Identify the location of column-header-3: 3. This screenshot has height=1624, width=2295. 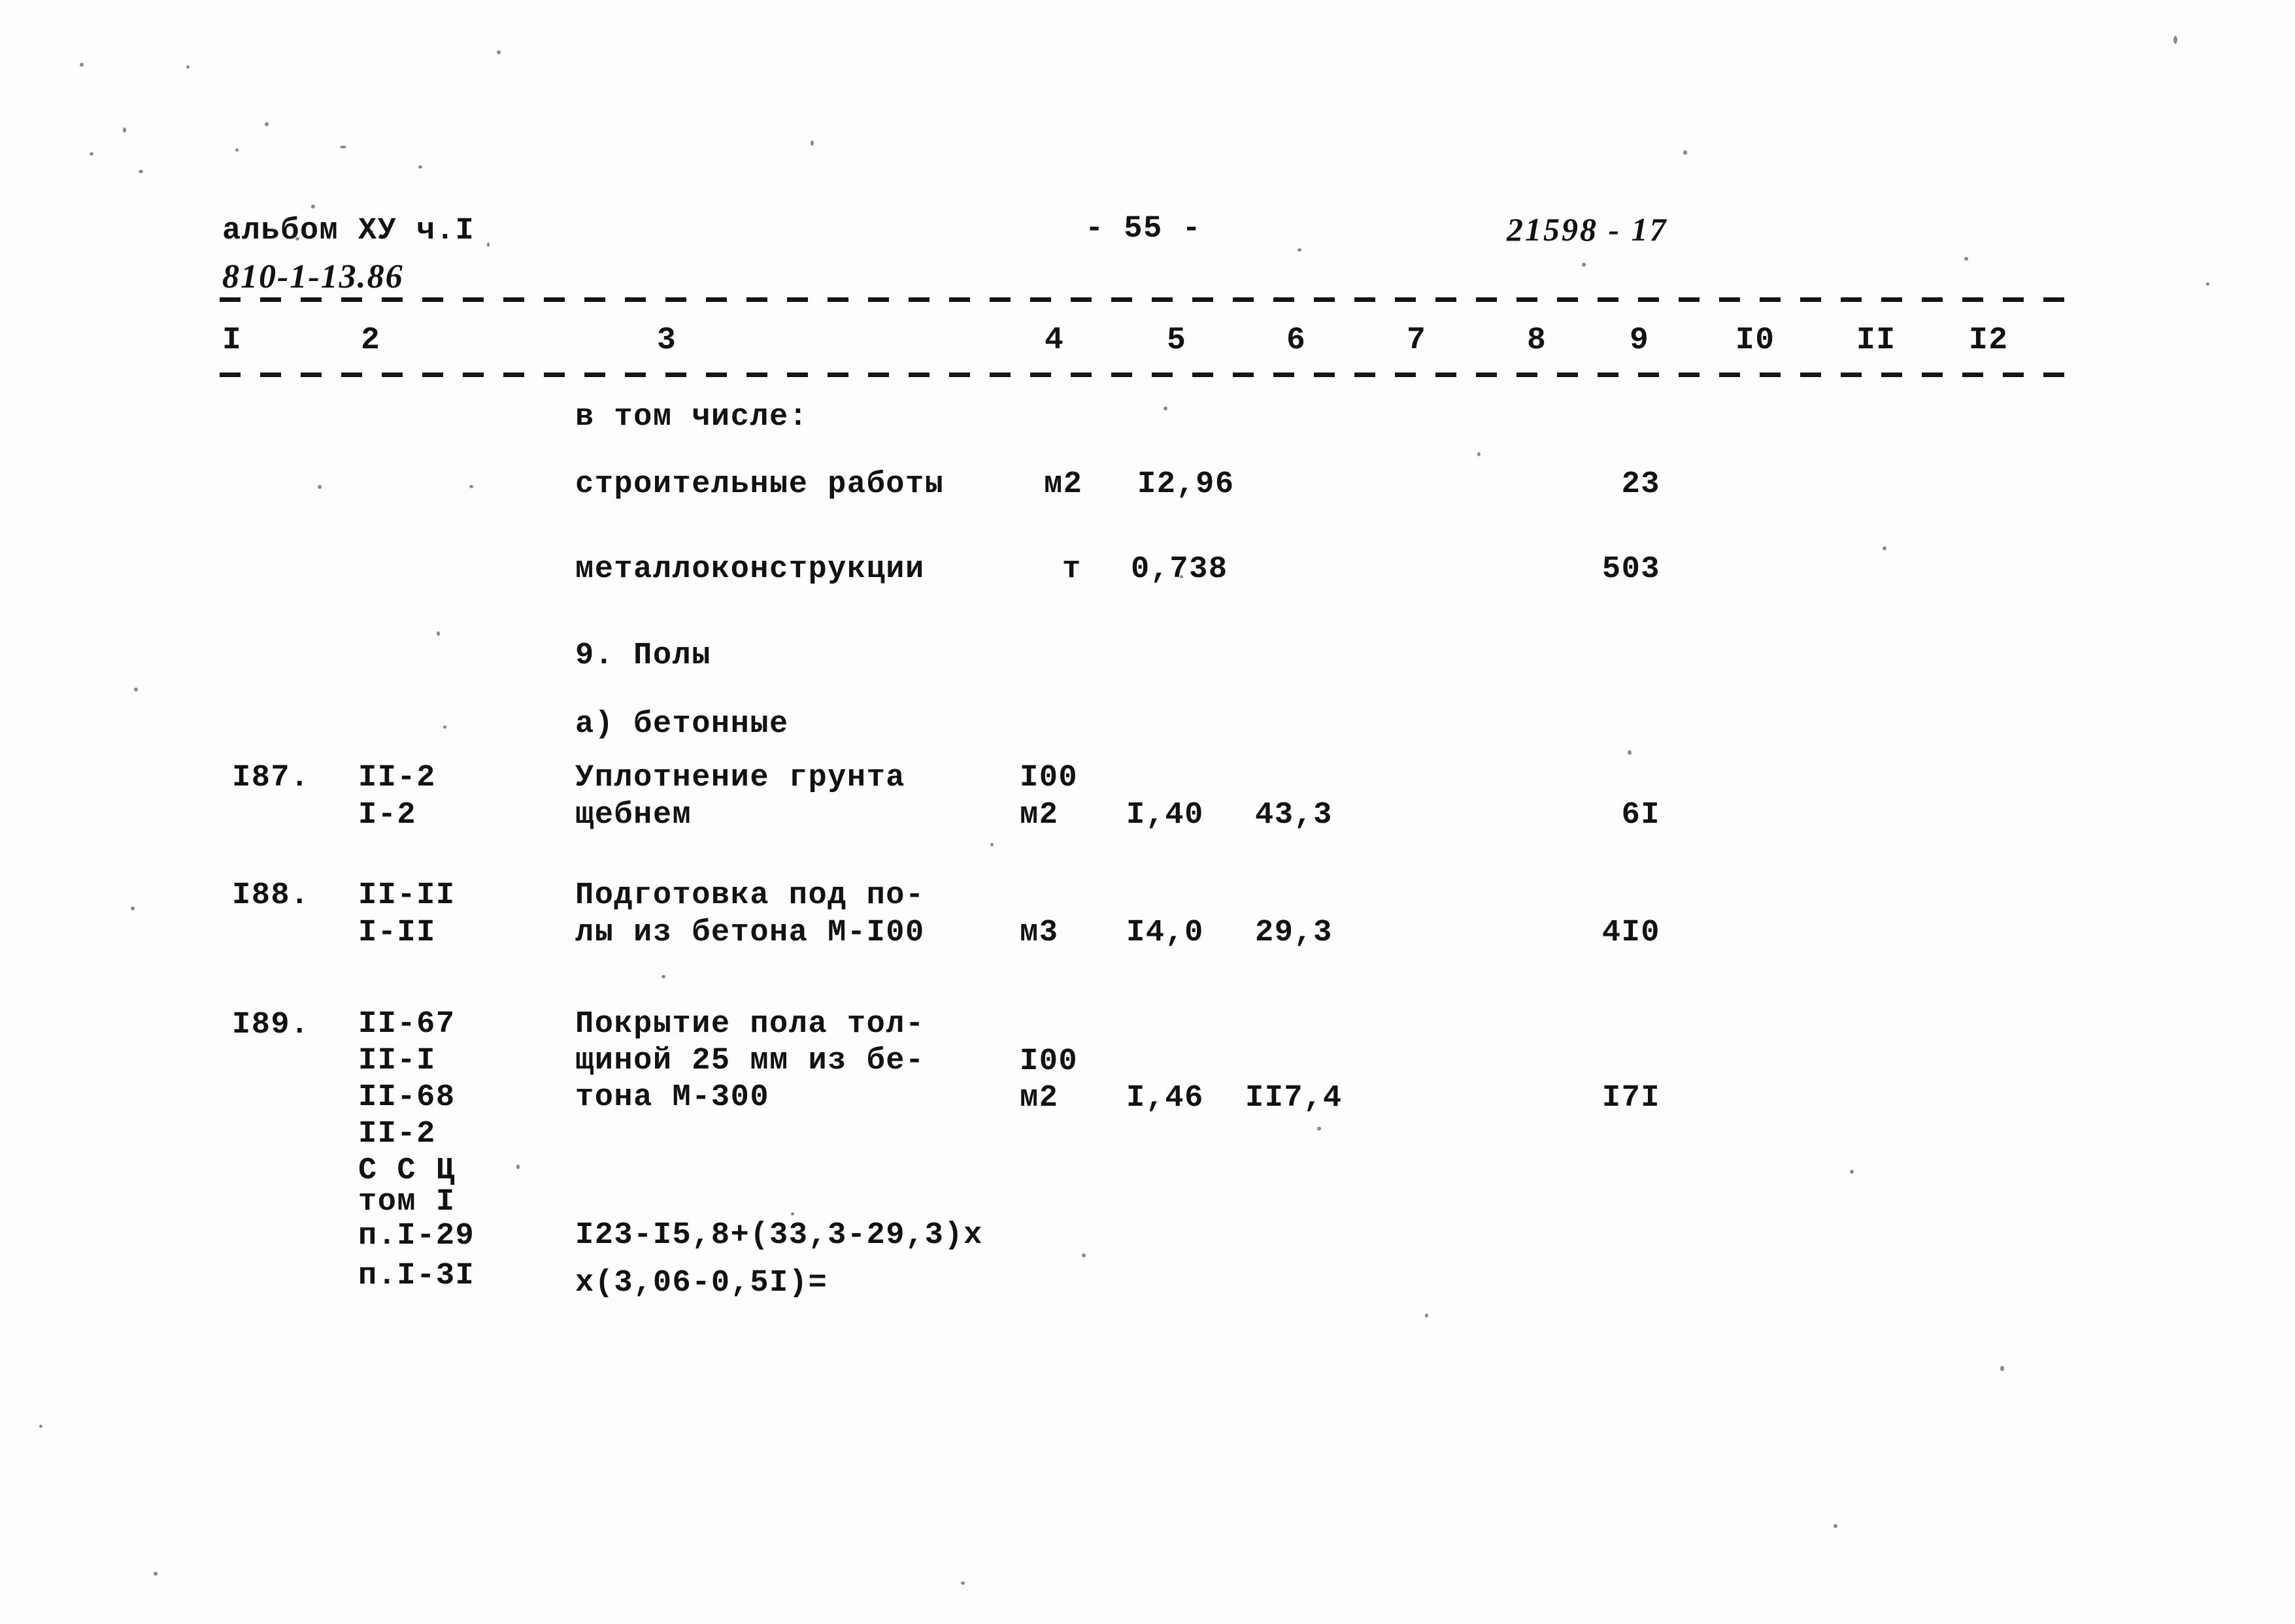
(667, 340).